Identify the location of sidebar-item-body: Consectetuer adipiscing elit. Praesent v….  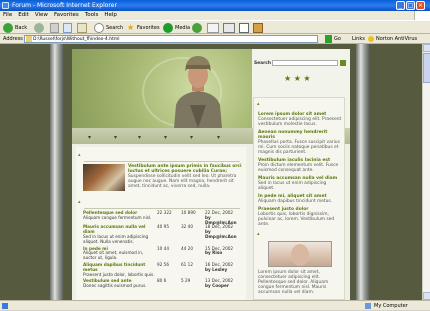
(300, 122).